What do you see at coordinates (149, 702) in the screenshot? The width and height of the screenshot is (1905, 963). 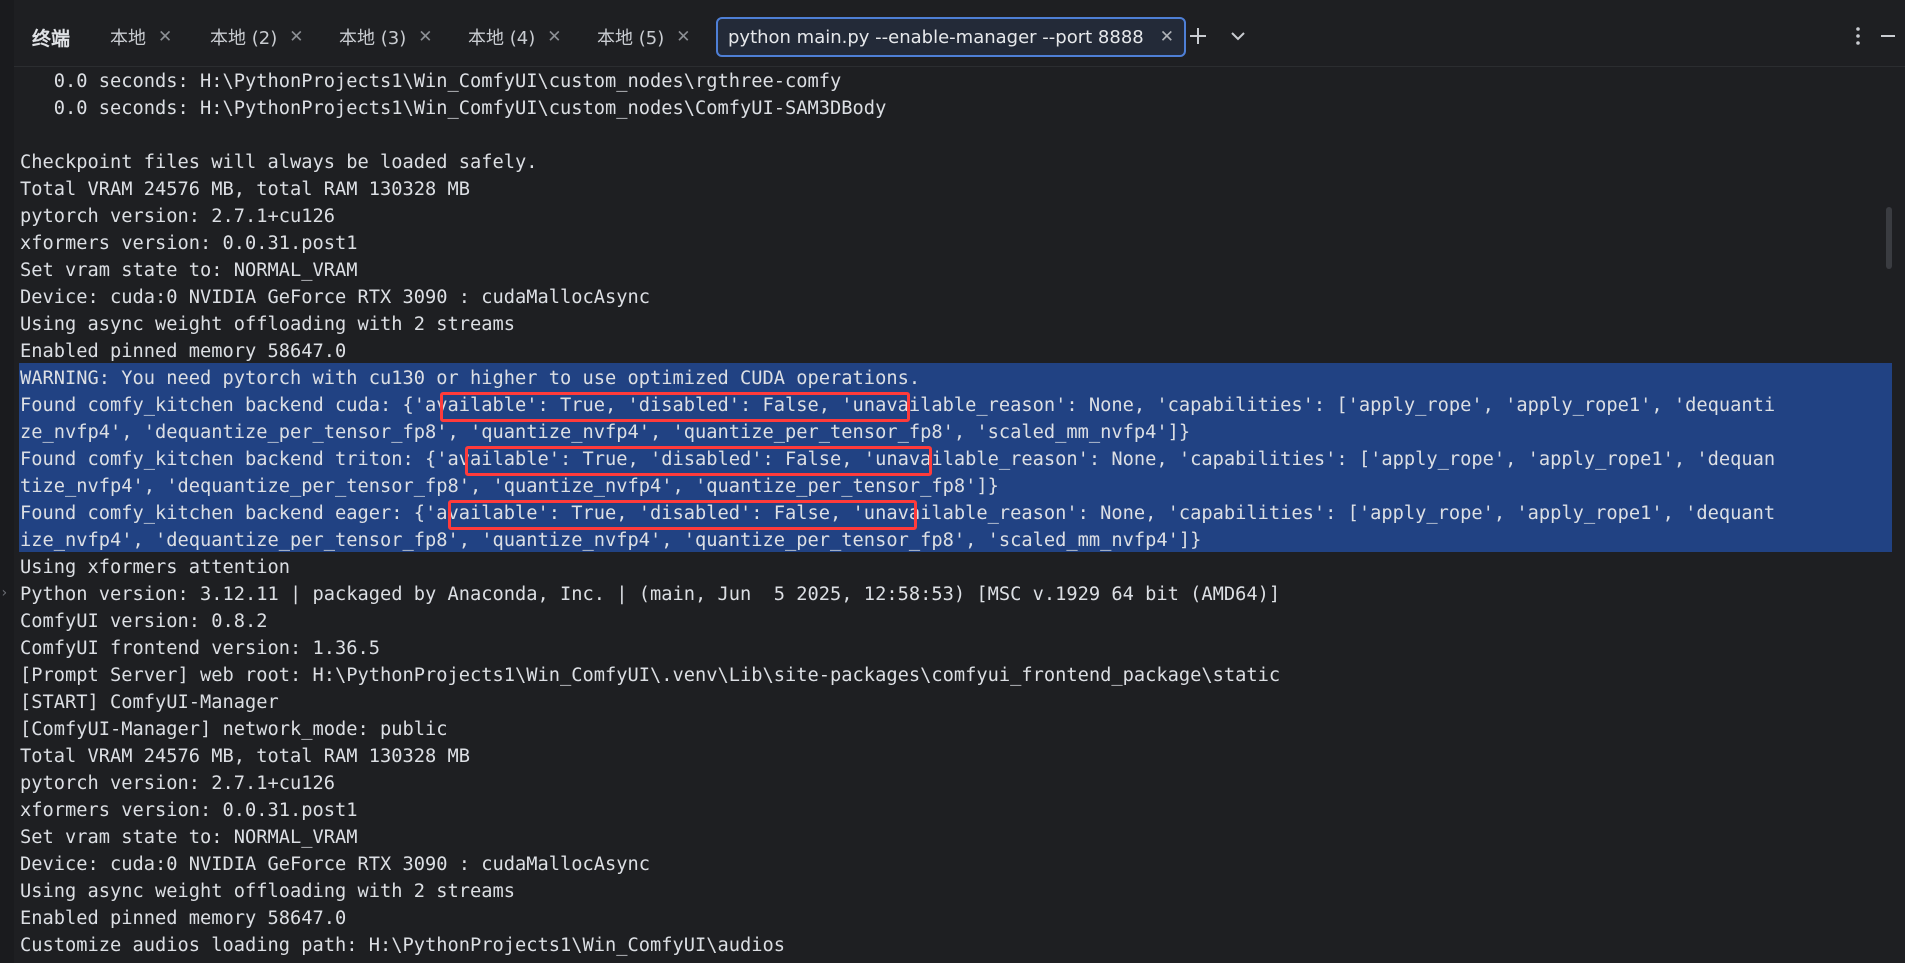 I see `terminal-line: [START] ComfyUI-Manager` at bounding box center [149, 702].